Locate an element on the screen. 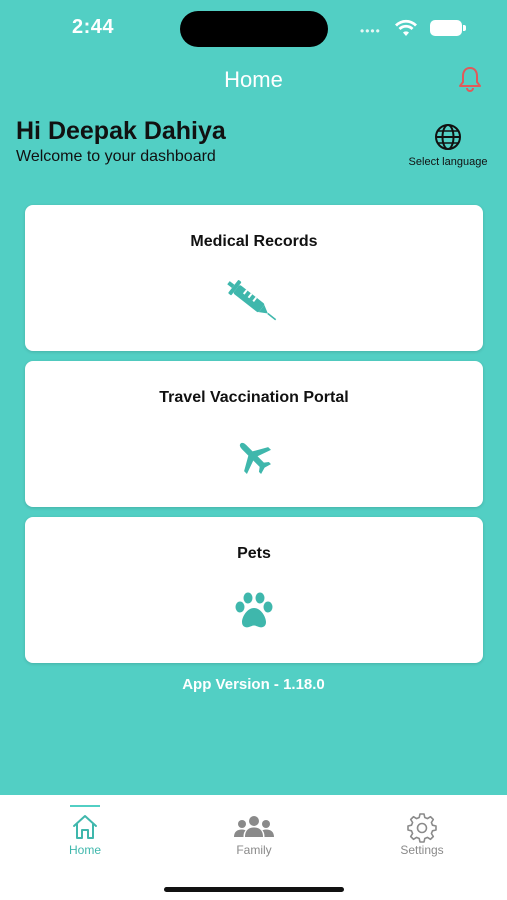 The width and height of the screenshot is (507, 900). tab-label: Family is located at coordinates (254, 850).